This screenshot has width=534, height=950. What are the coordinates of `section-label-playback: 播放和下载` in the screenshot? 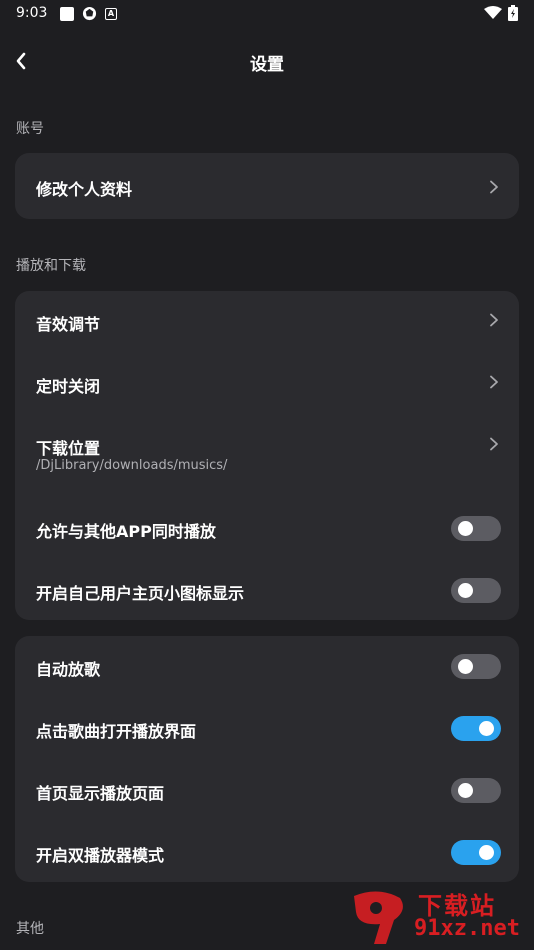 It's located at (51, 266).